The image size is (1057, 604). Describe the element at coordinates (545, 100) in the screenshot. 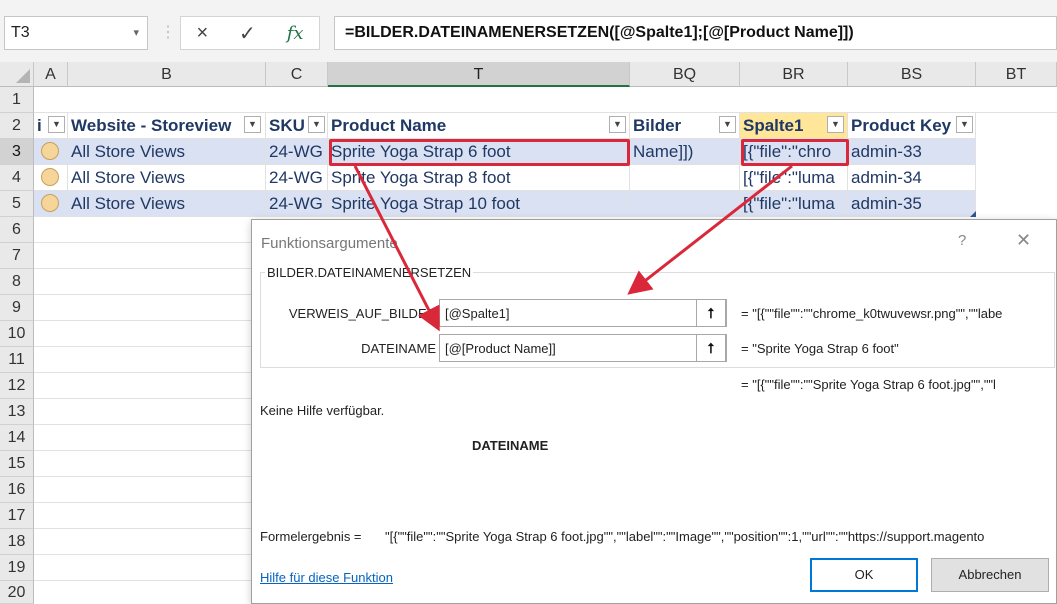

I see `row-1-cells` at that location.